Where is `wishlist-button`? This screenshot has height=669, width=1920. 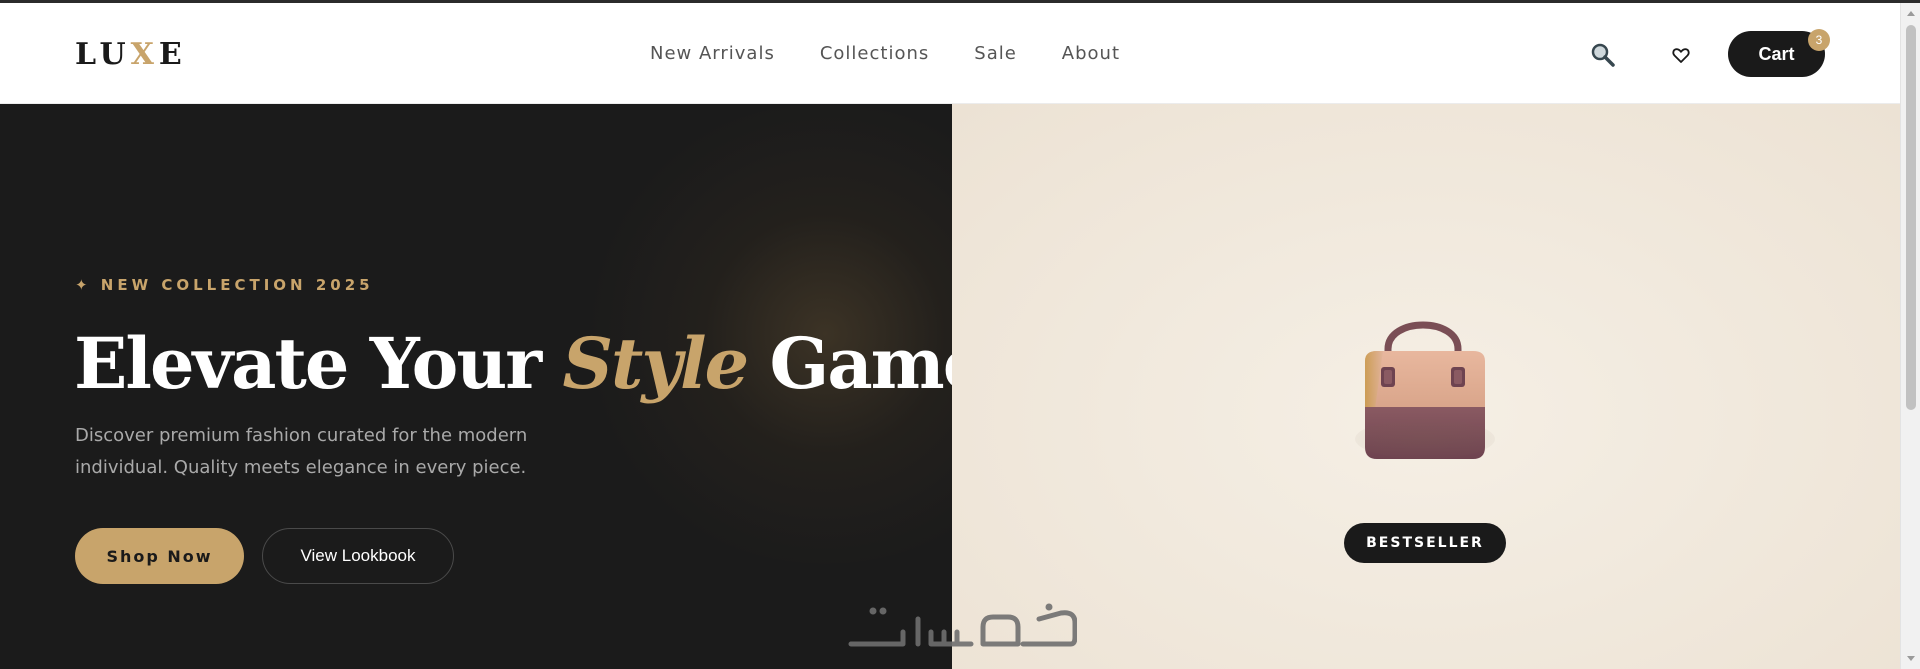
wishlist-button is located at coordinates (1681, 55).